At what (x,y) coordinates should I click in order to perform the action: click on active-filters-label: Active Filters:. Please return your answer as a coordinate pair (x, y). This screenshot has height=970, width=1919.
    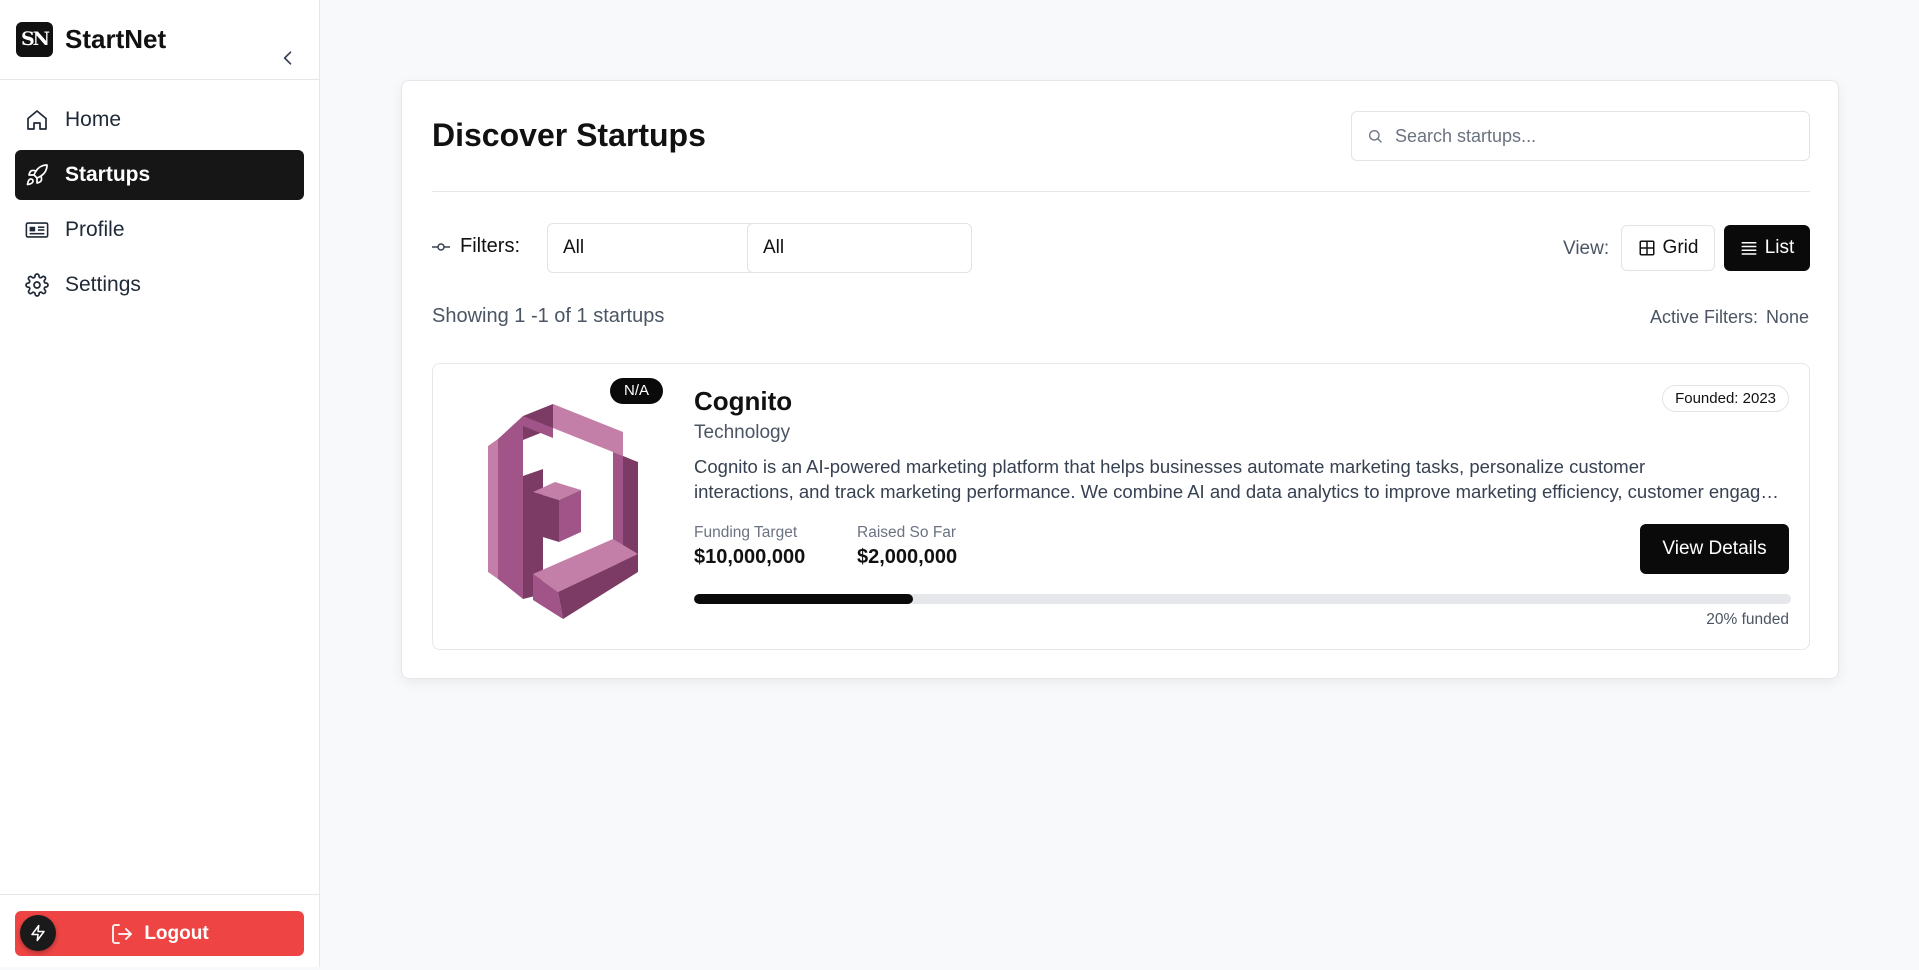
    Looking at the image, I should click on (1703, 317).